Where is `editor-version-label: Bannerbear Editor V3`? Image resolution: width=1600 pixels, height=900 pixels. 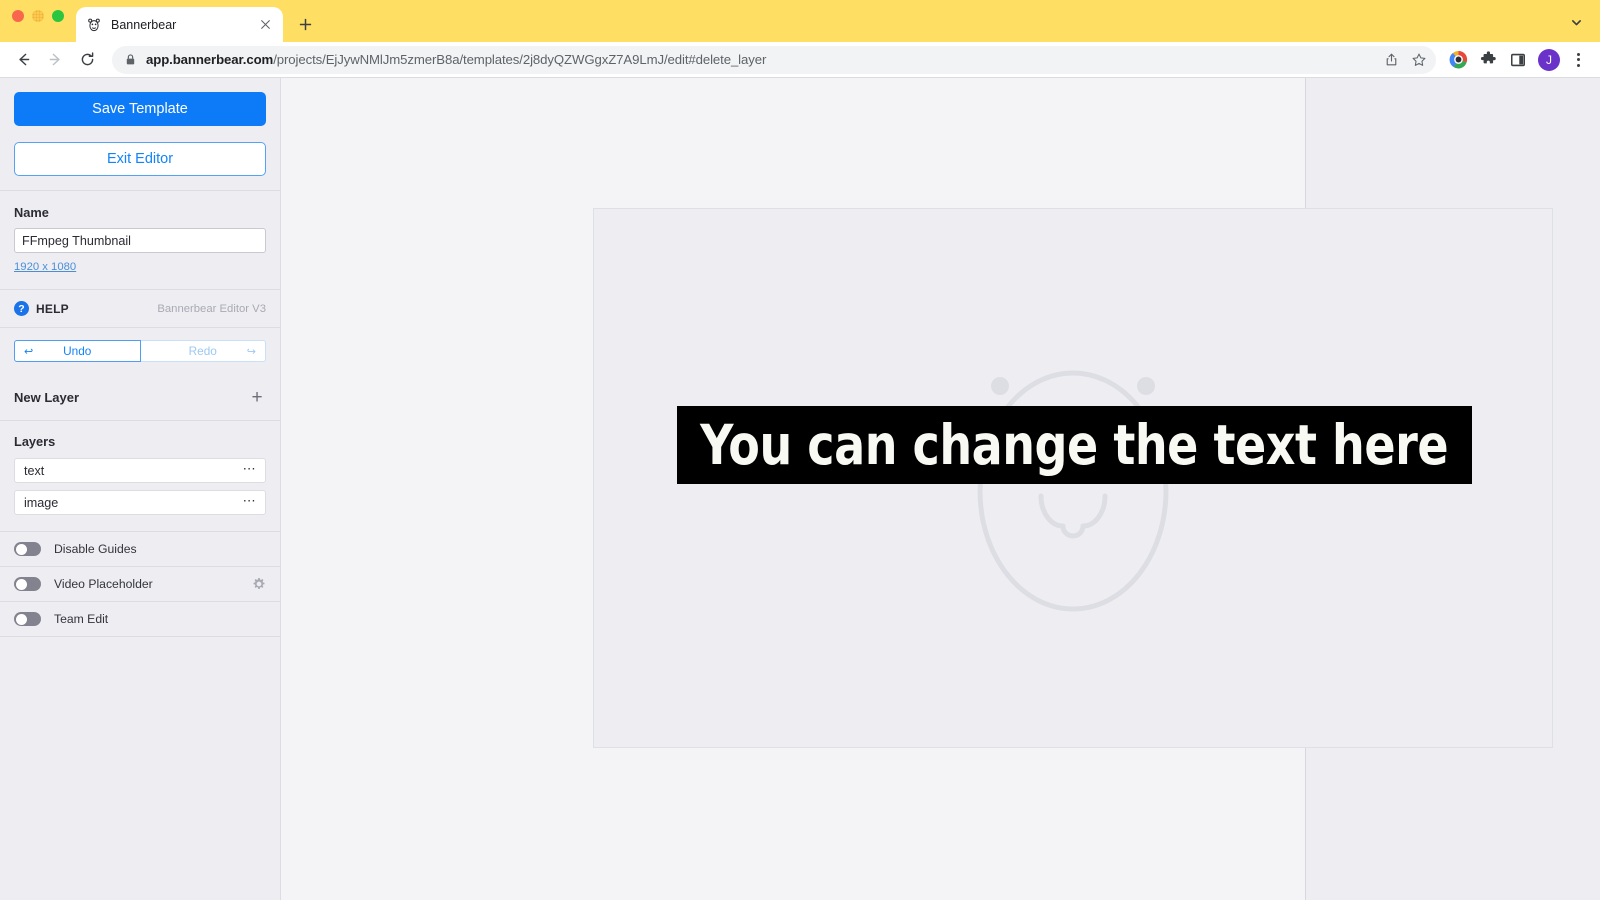
editor-version-label: Bannerbear Editor V3 is located at coordinates (211, 308).